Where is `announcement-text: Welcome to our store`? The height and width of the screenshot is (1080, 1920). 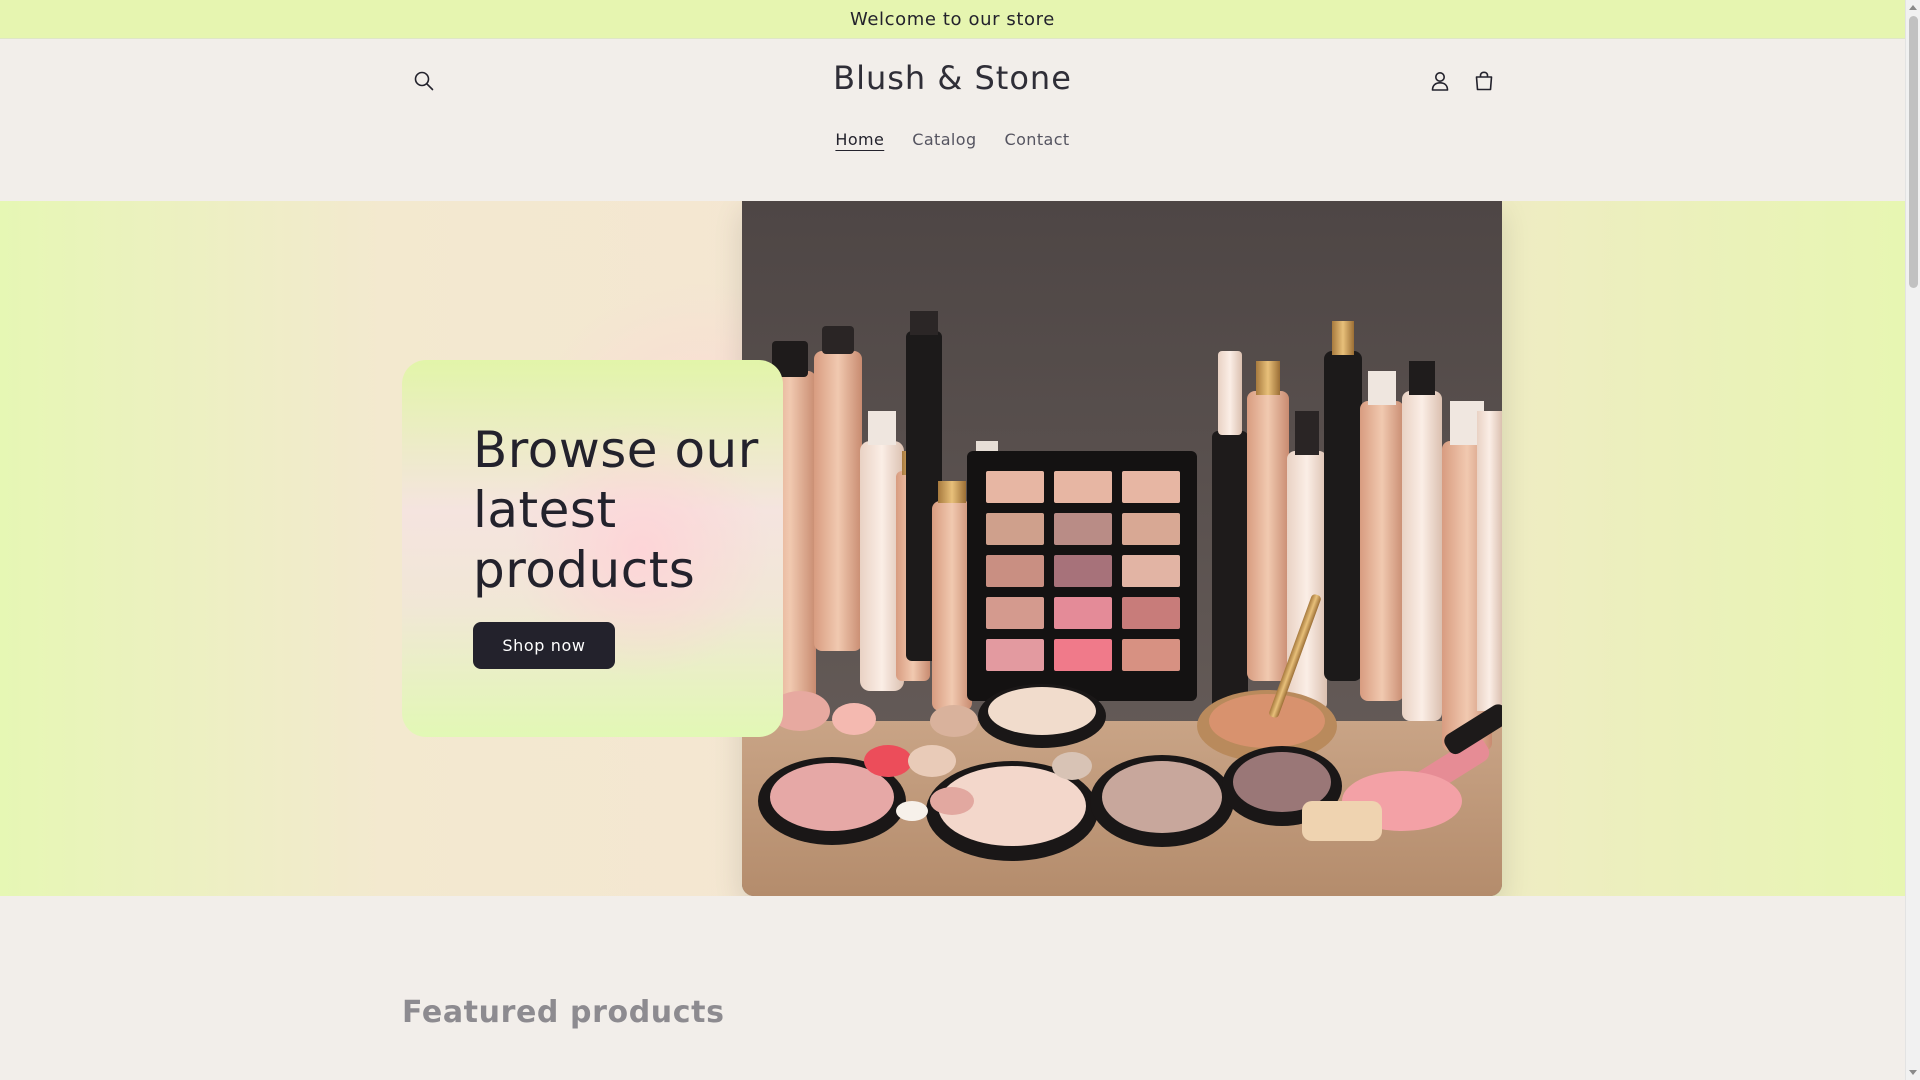 announcement-text: Welcome to our store is located at coordinates (952, 19).